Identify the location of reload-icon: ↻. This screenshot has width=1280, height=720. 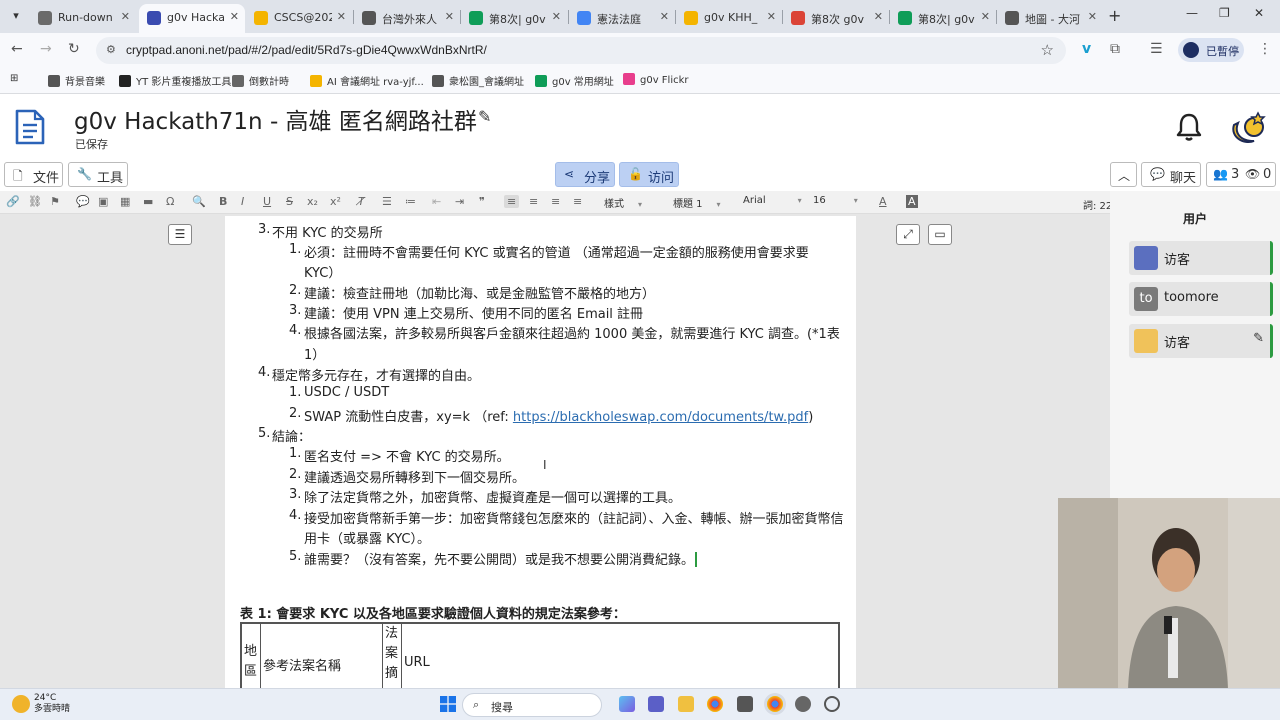
(74, 49).